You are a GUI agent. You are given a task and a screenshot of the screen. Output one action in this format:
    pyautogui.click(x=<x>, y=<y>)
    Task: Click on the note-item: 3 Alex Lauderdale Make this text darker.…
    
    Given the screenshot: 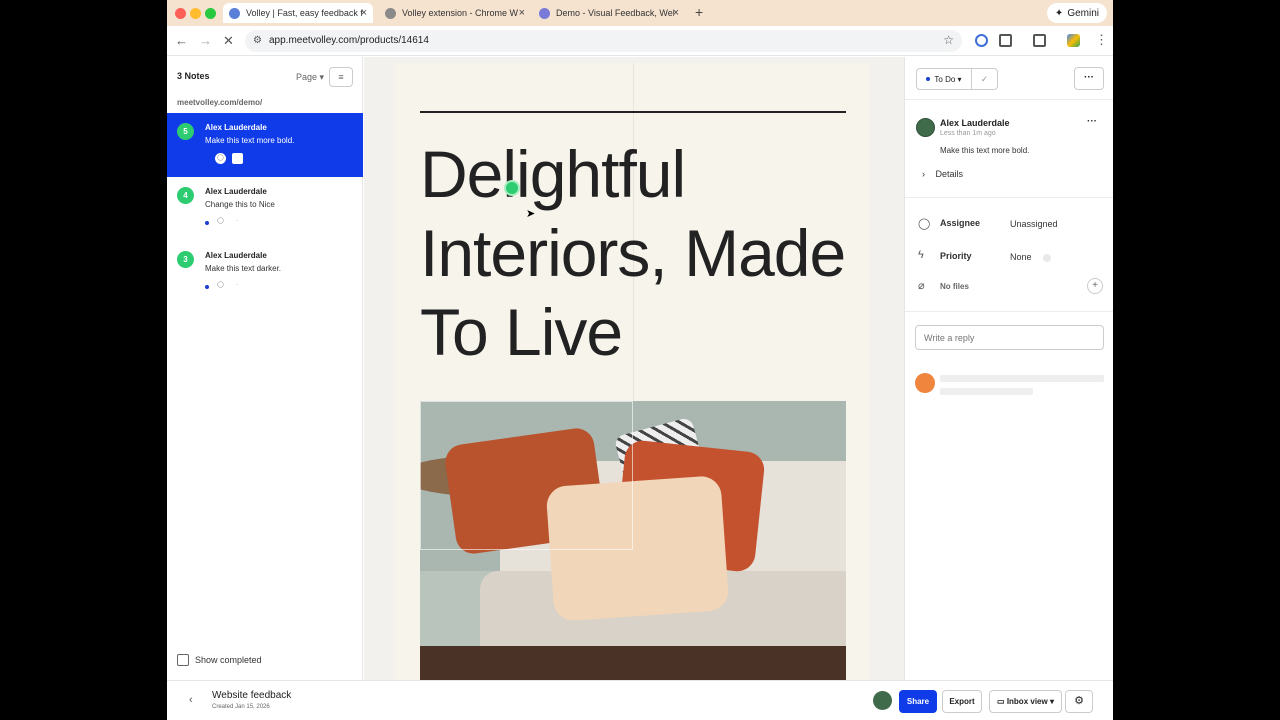 What is the action you would take?
    pyautogui.click(x=265, y=273)
    